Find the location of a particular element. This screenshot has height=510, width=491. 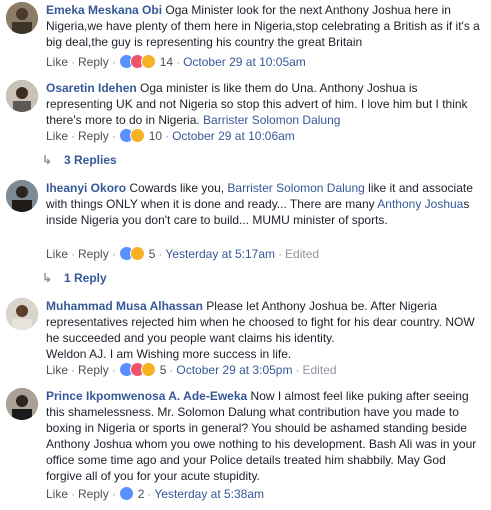

like-reaction-icon is located at coordinates (126, 493).